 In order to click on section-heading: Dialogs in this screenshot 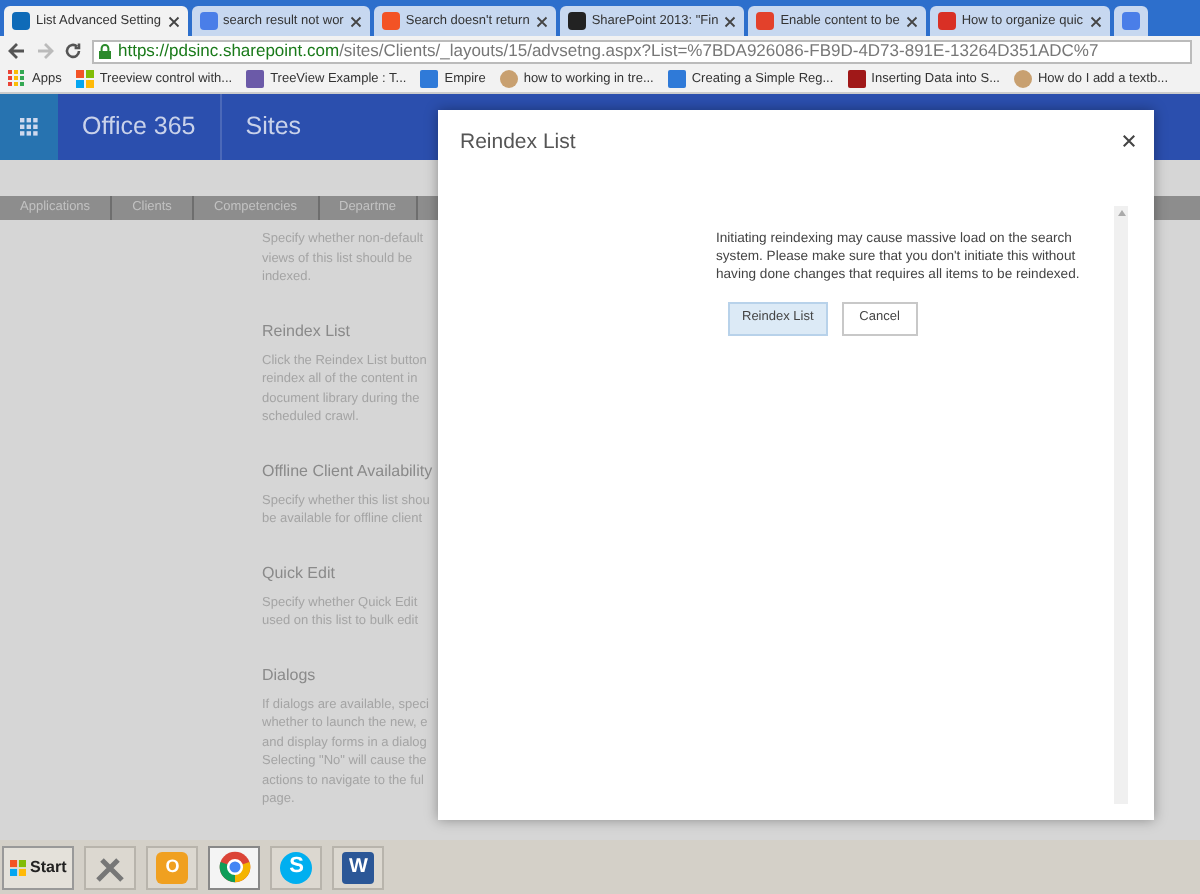, I will do `click(290, 675)`.